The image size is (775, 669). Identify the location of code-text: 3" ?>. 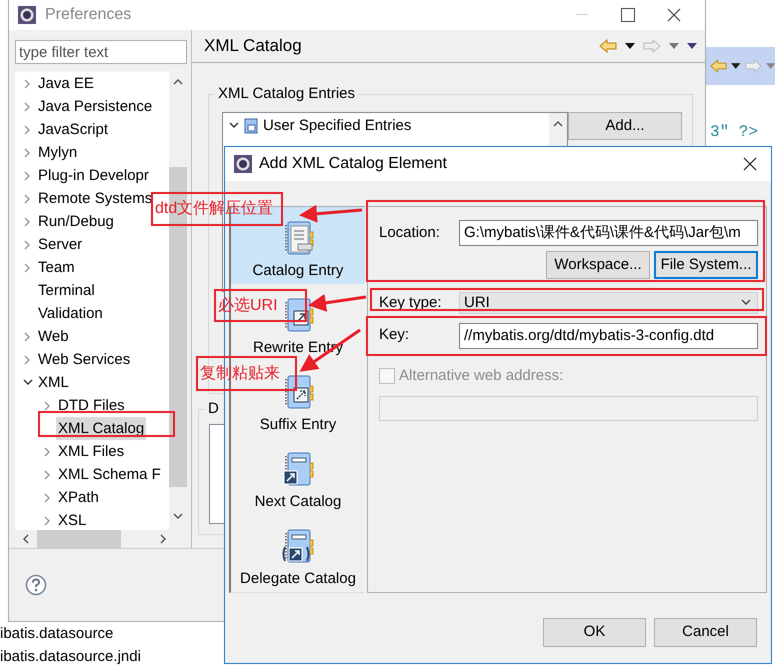
(734, 132).